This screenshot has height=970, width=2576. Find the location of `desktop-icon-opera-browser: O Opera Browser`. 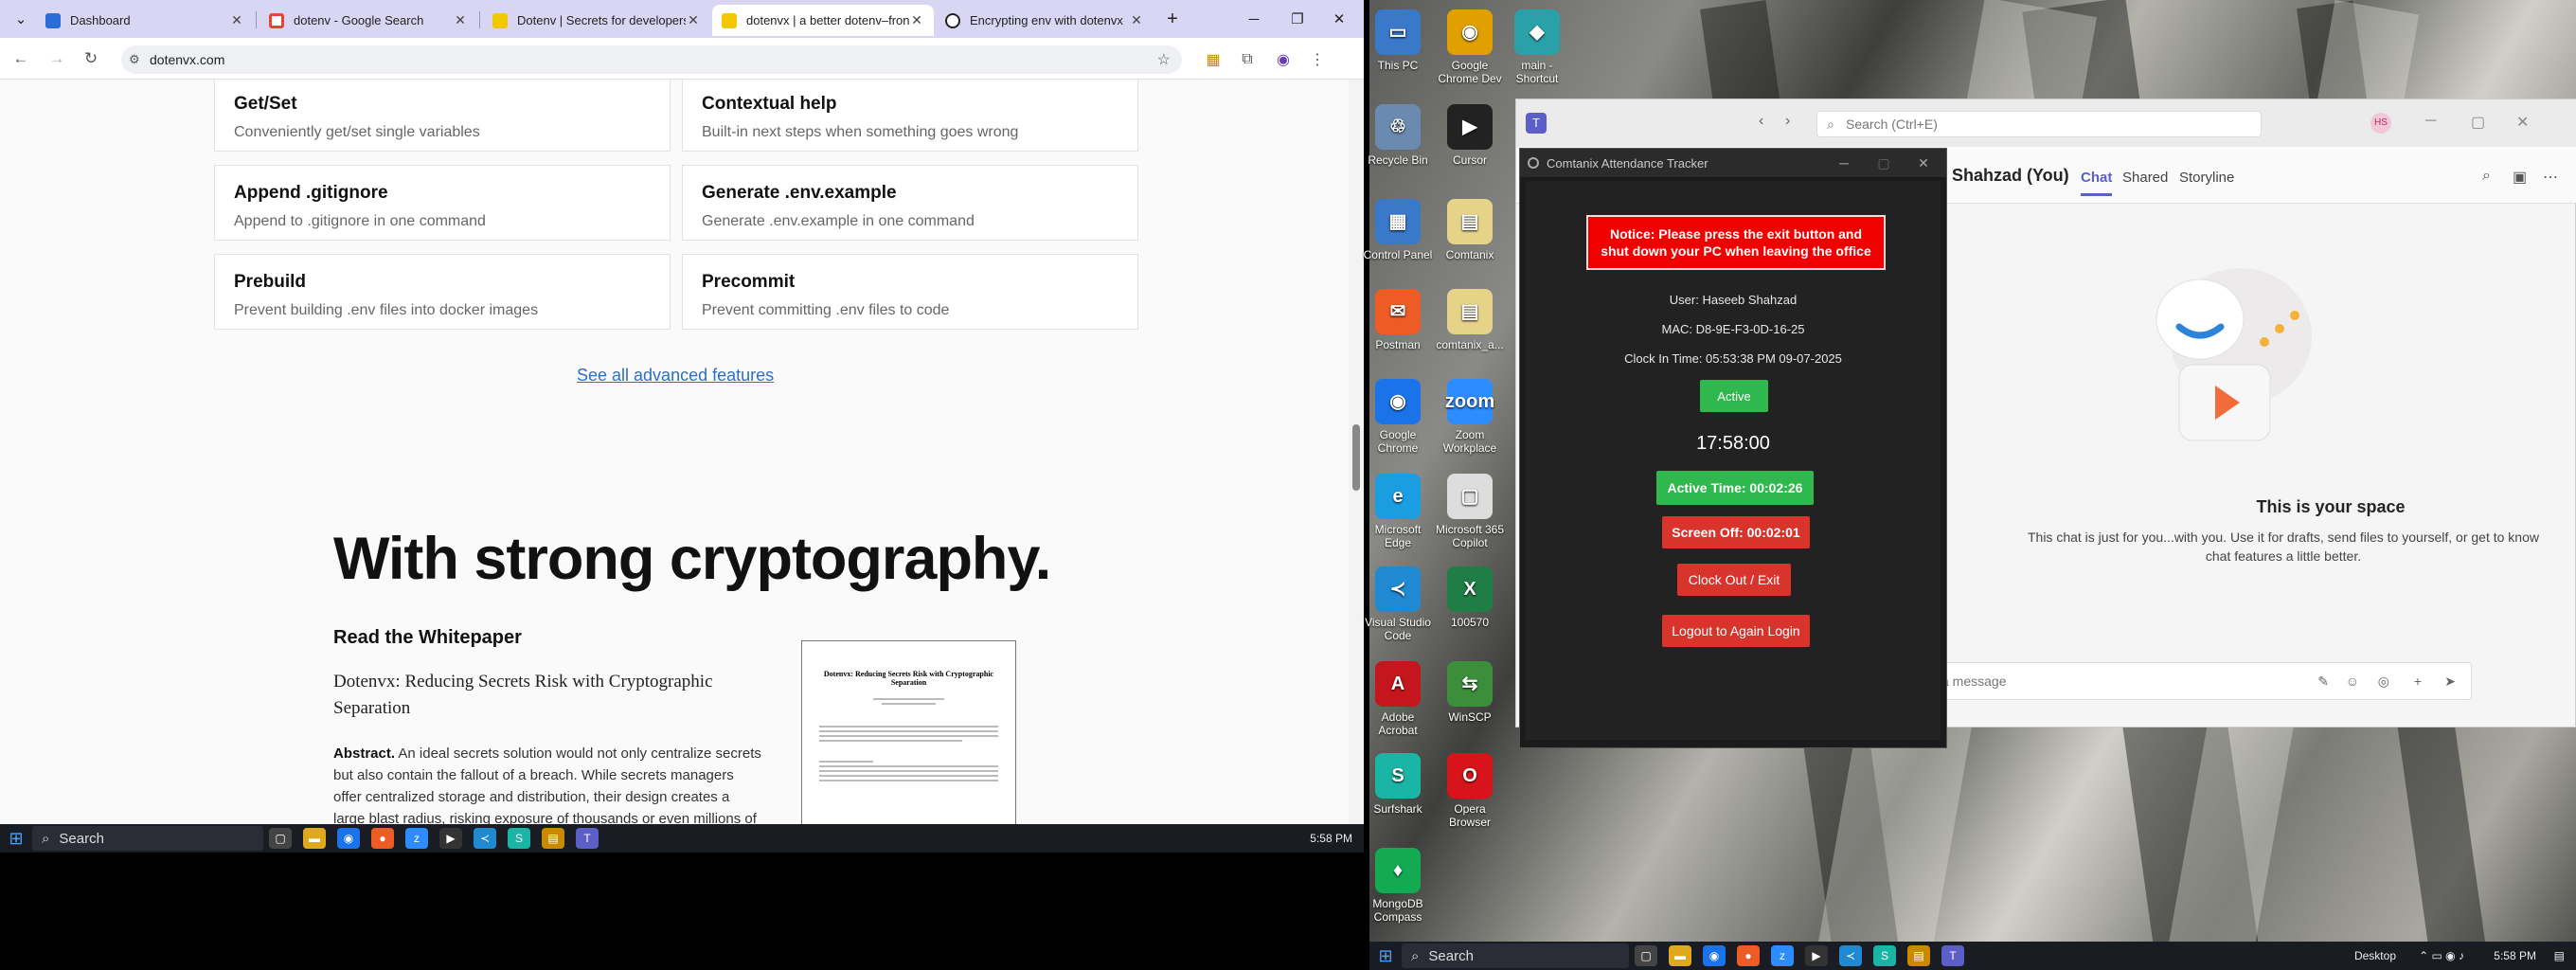

desktop-icon-opera-browser: O Opera Browser is located at coordinates (1470, 791).